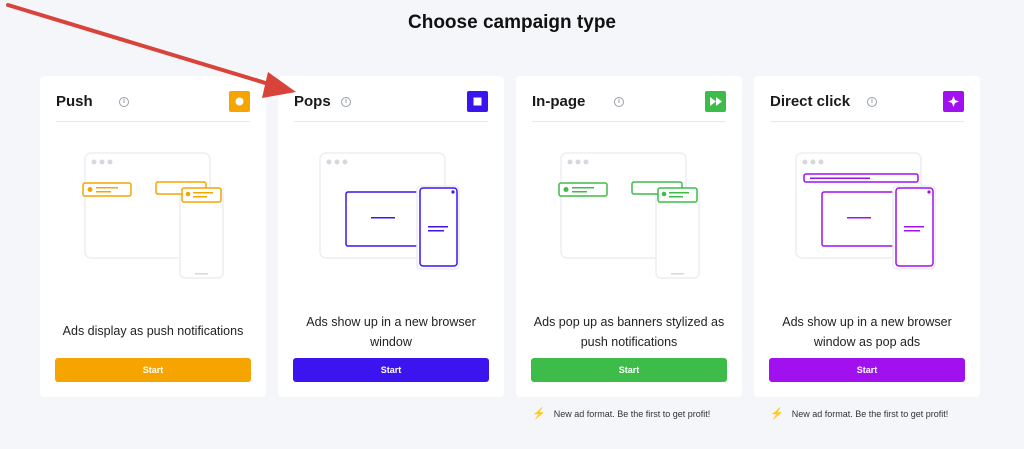  Describe the element at coordinates (953, 101) in the screenshot. I see `sparkle-icon` at that location.